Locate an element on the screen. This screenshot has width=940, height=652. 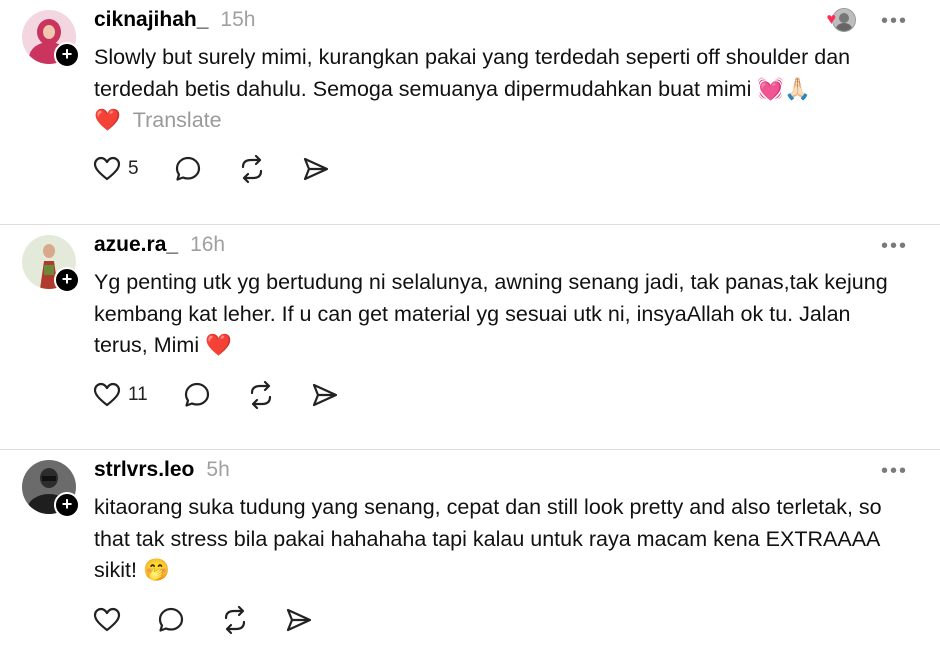
post-header: azue.ra_ 16h is located at coordinates (159, 247).